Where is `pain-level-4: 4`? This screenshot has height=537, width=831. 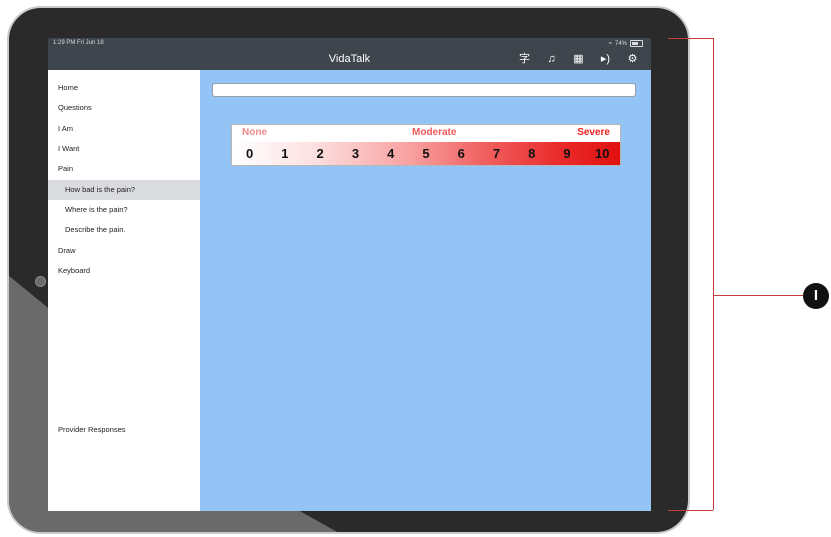 pain-level-4: 4 is located at coordinates (390, 153).